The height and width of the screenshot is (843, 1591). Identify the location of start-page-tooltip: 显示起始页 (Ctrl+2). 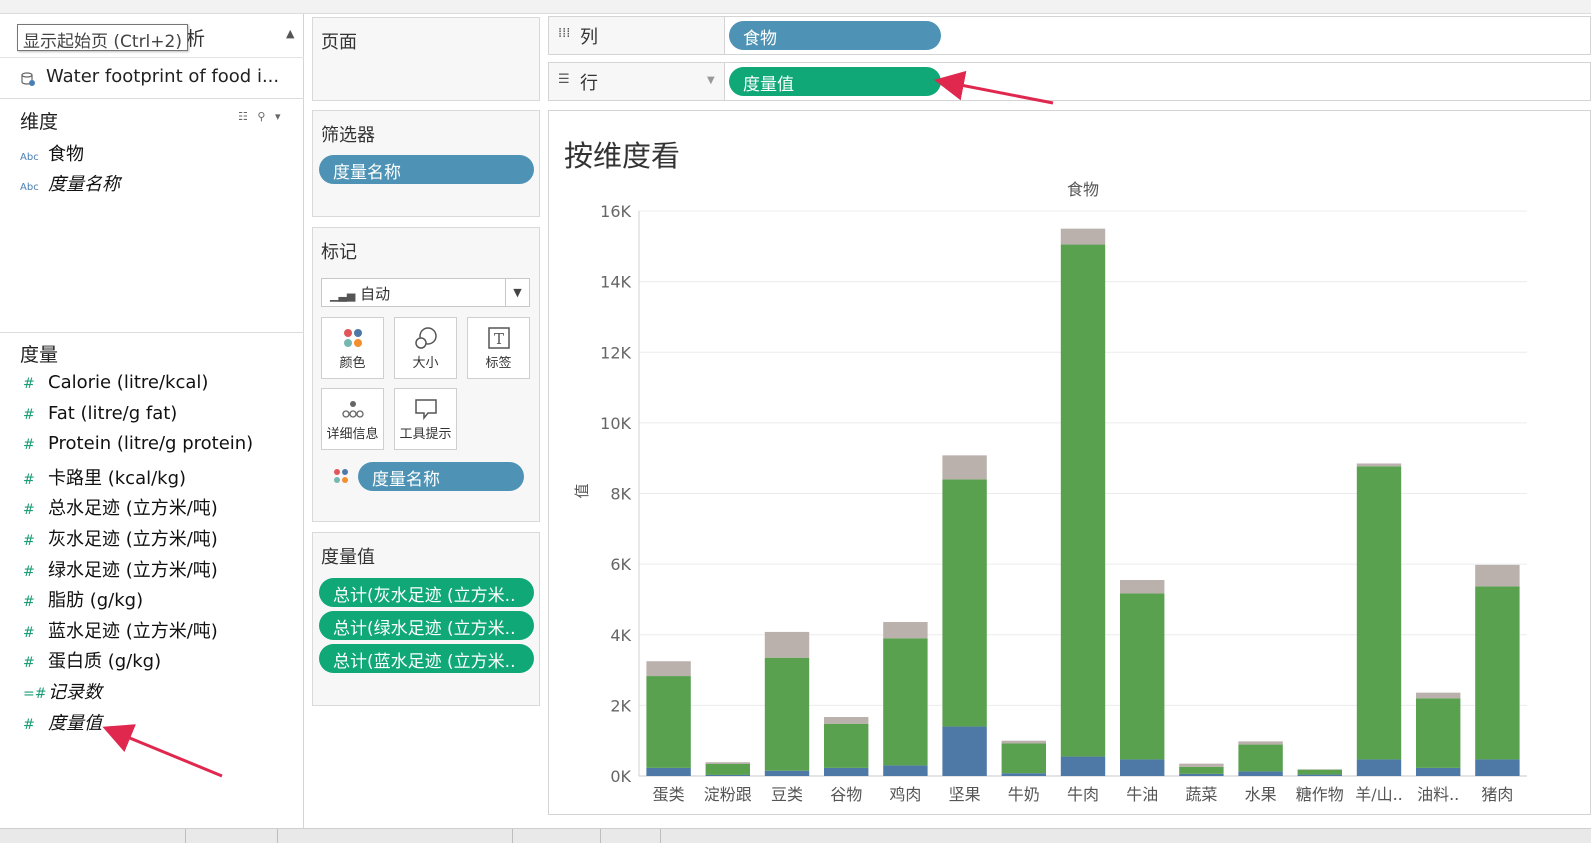
(102, 38).